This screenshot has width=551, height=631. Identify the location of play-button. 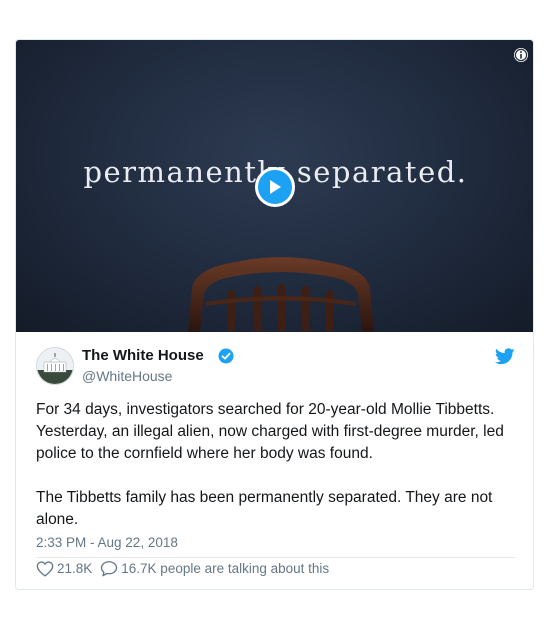
(275, 187).